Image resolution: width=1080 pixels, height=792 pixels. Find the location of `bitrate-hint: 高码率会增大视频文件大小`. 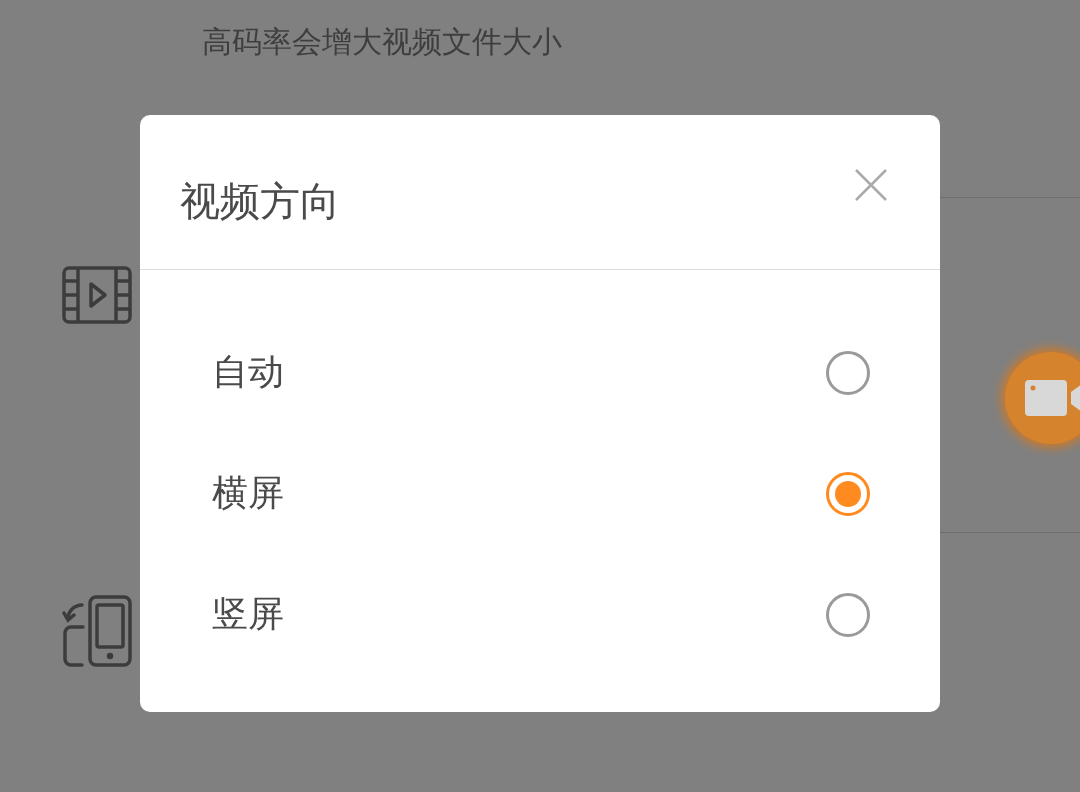

bitrate-hint: 高码率会增大视频文件大小 is located at coordinates (382, 42).